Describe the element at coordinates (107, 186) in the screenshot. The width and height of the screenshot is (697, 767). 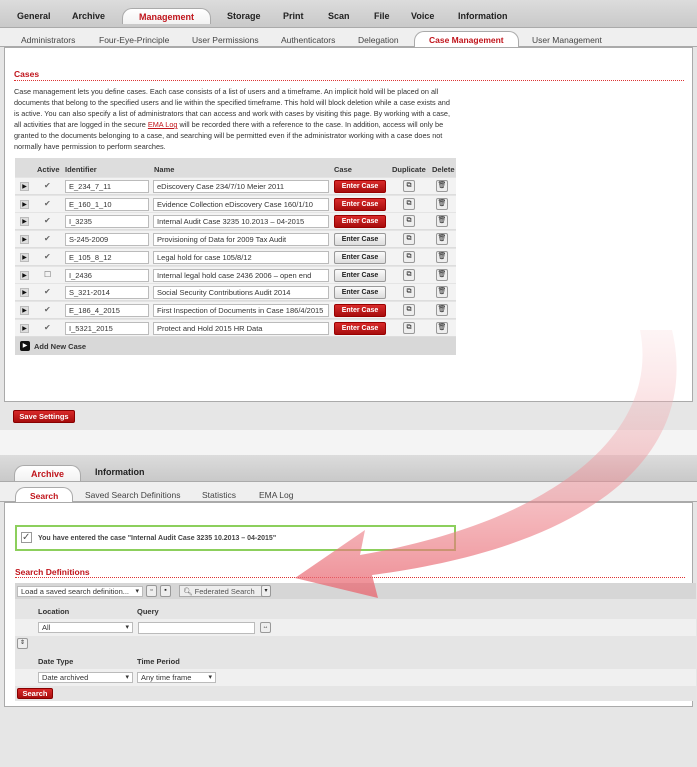
I see `identifier-input: E_234_7_11` at that location.